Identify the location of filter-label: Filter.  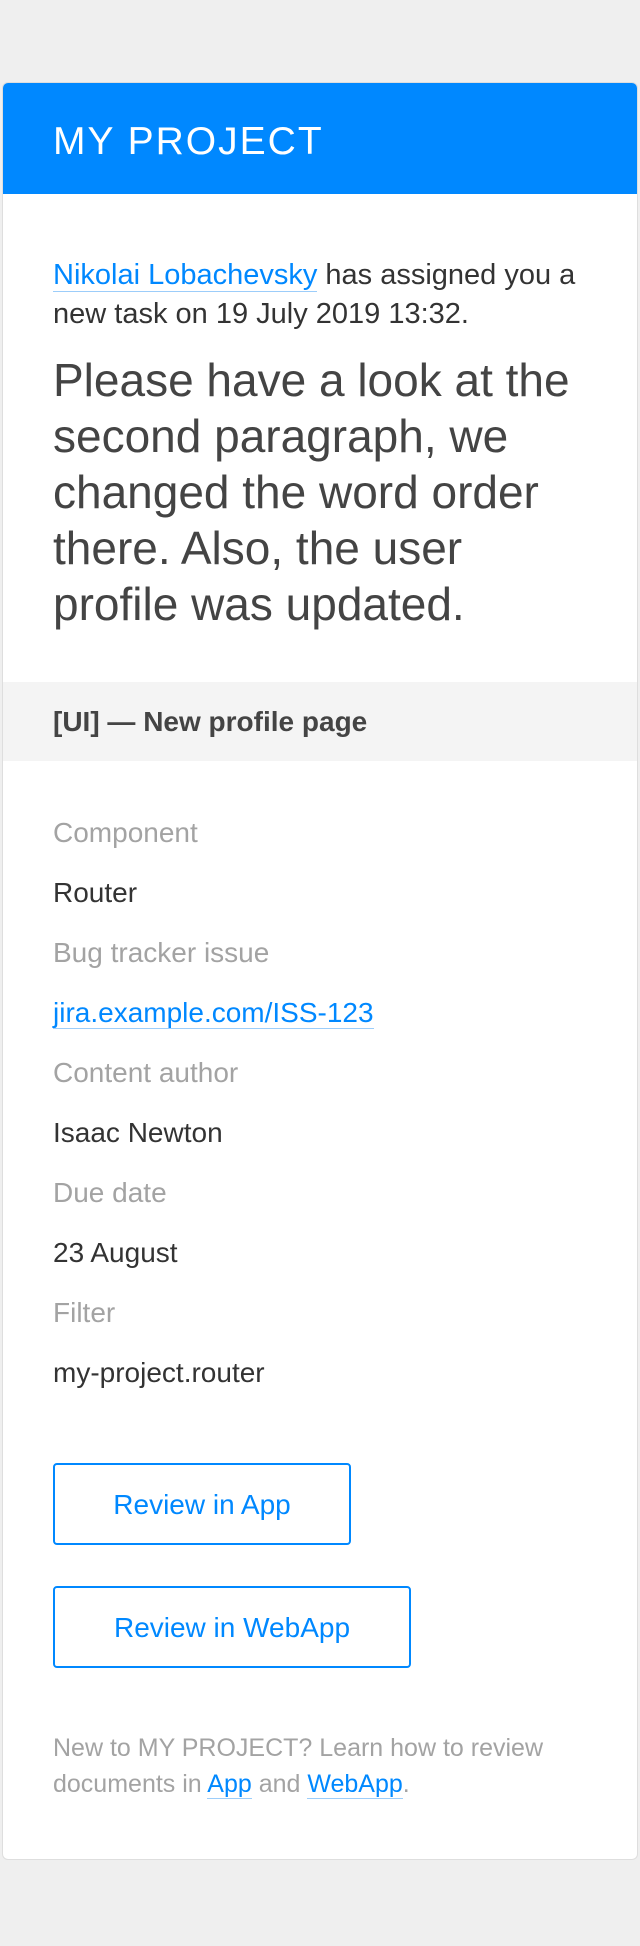
(84, 1312).